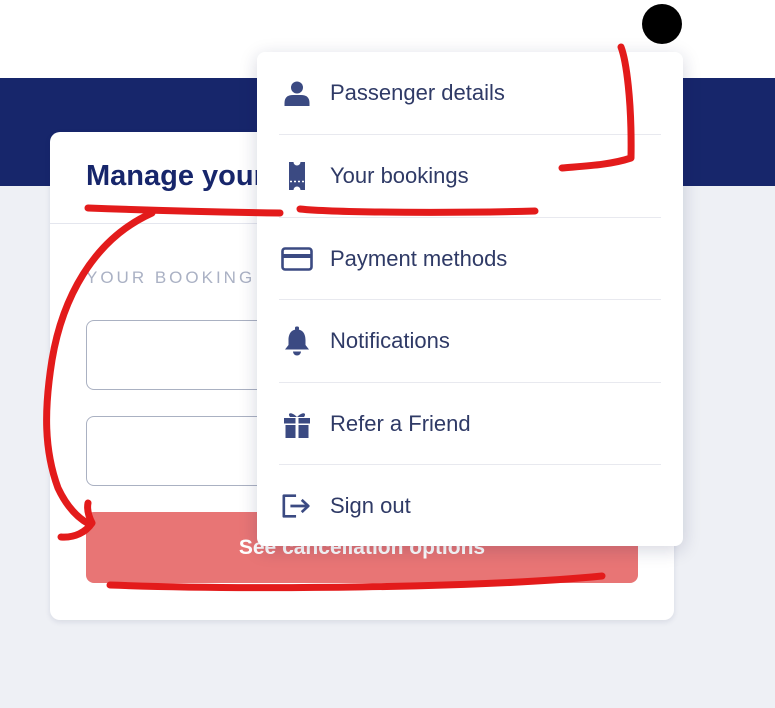 This screenshot has width=775, height=708. What do you see at coordinates (470, 506) in the screenshot?
I see `menu-item-sign-out: Sign out` at bounding box center [470, 506].